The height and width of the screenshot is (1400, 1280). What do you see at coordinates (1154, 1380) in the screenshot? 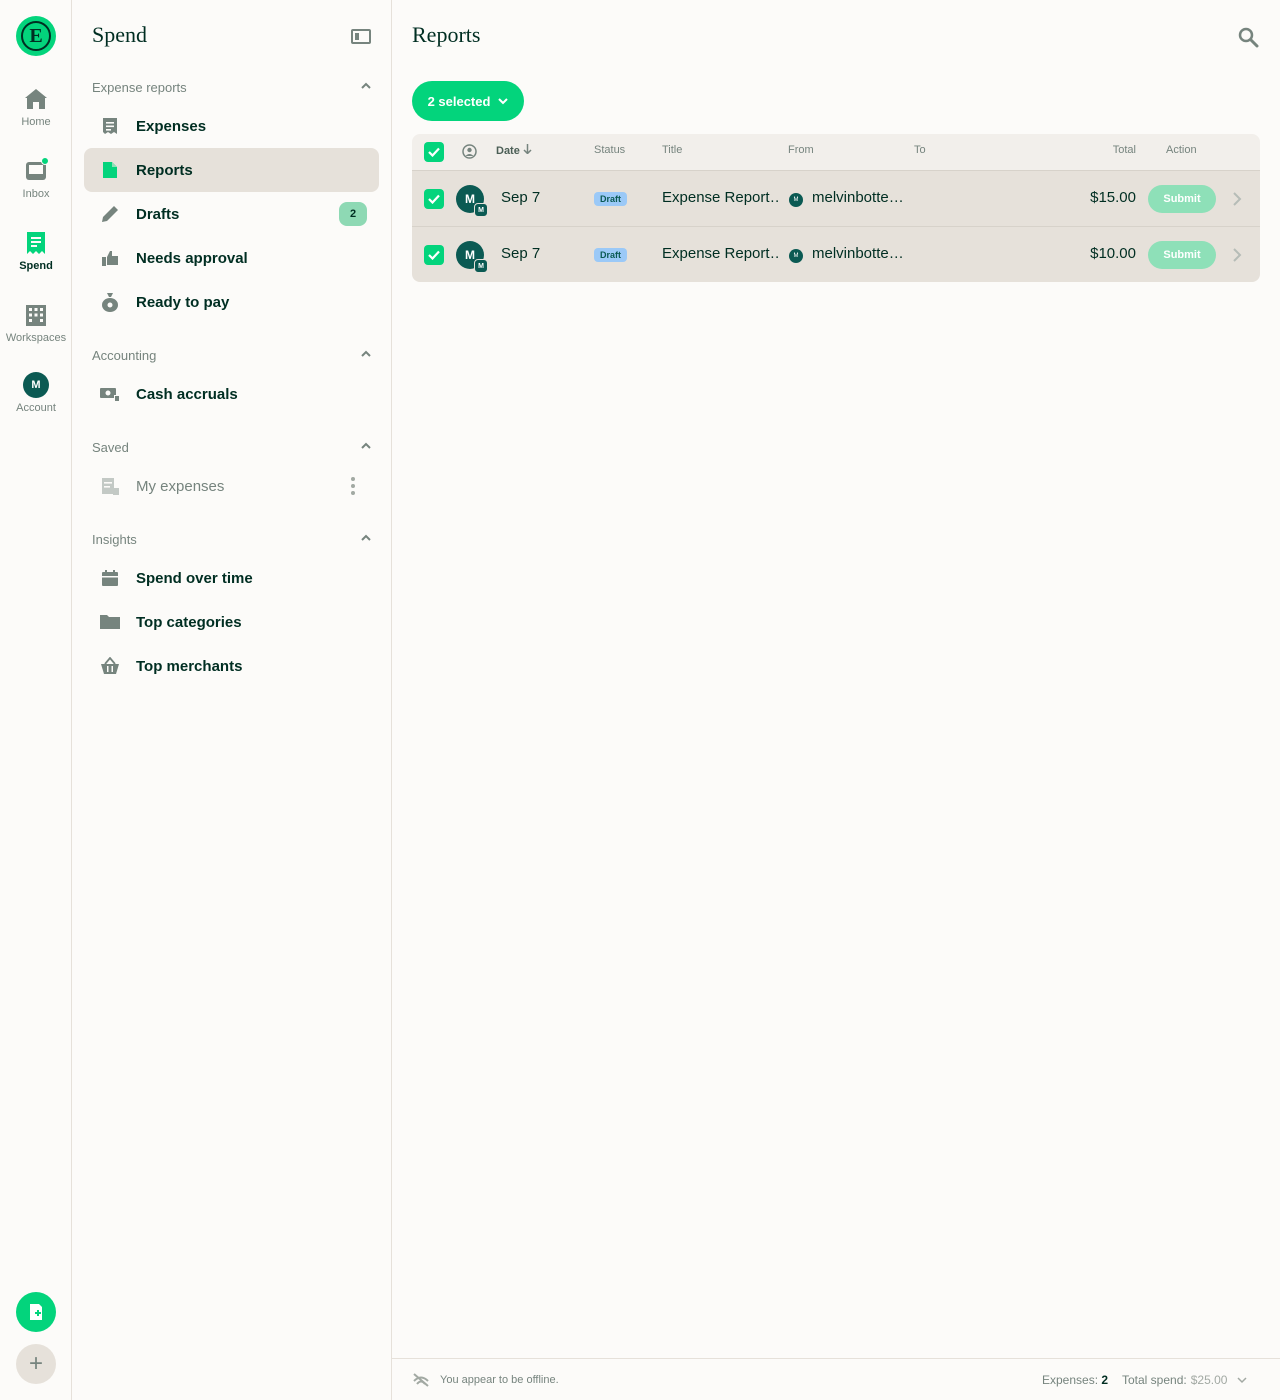
I see `spend-label: Total spend:` at bounding box center [1154, 1380].